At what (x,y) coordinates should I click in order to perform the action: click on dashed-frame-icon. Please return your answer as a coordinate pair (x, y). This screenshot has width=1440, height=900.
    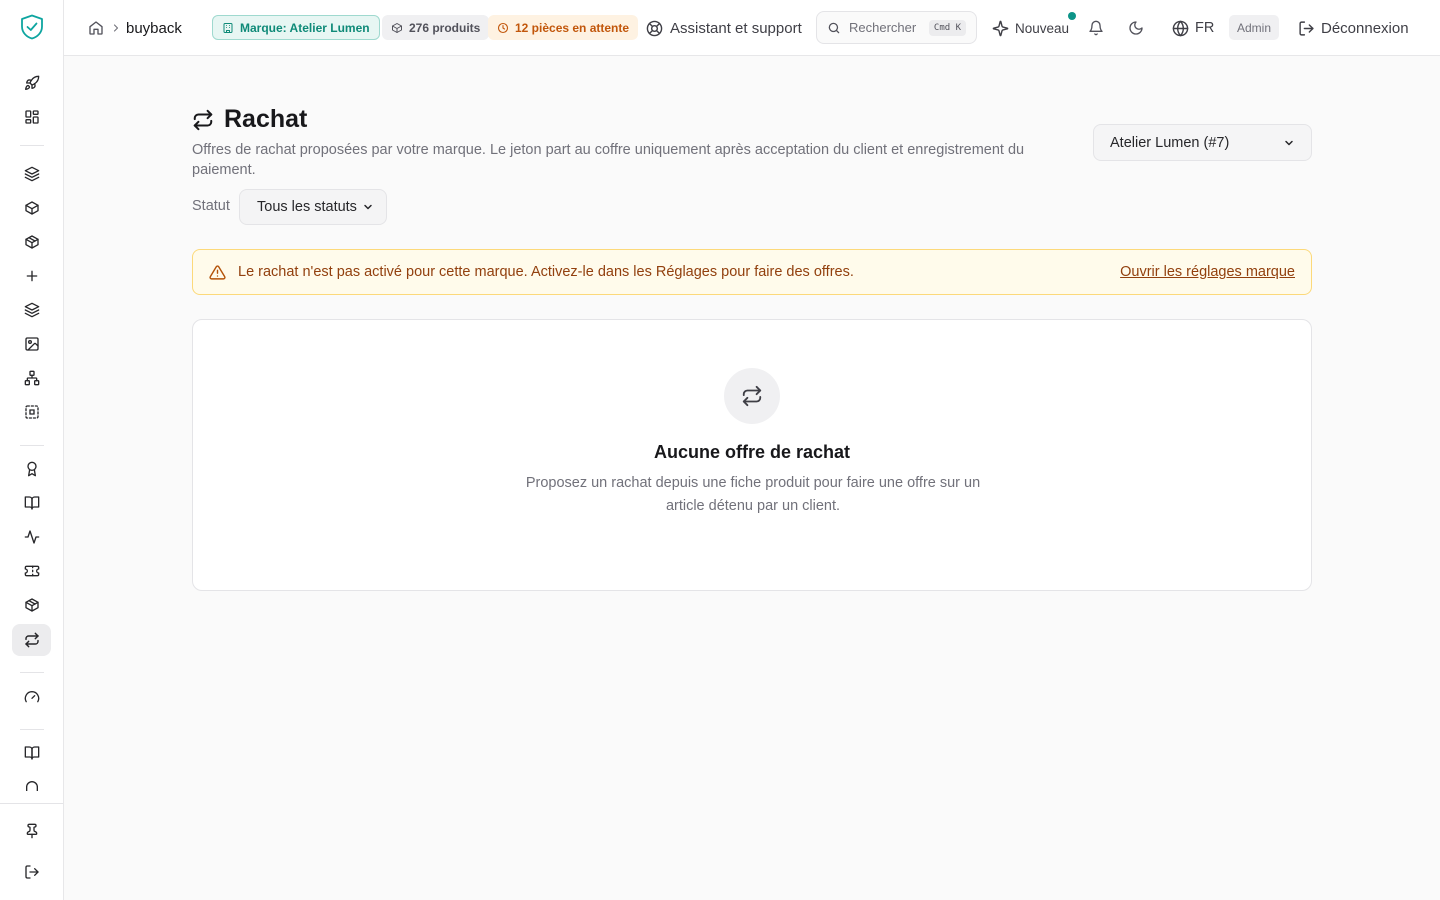
    Looking at the image, I should click on (31, 412).